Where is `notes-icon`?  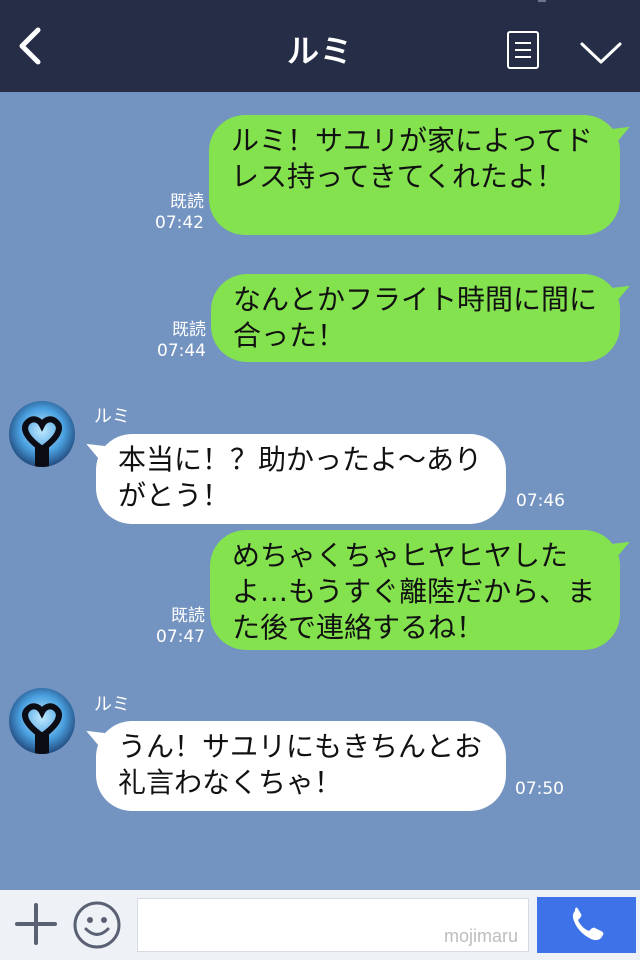 notes-icon is located at coordinates (523, 43).